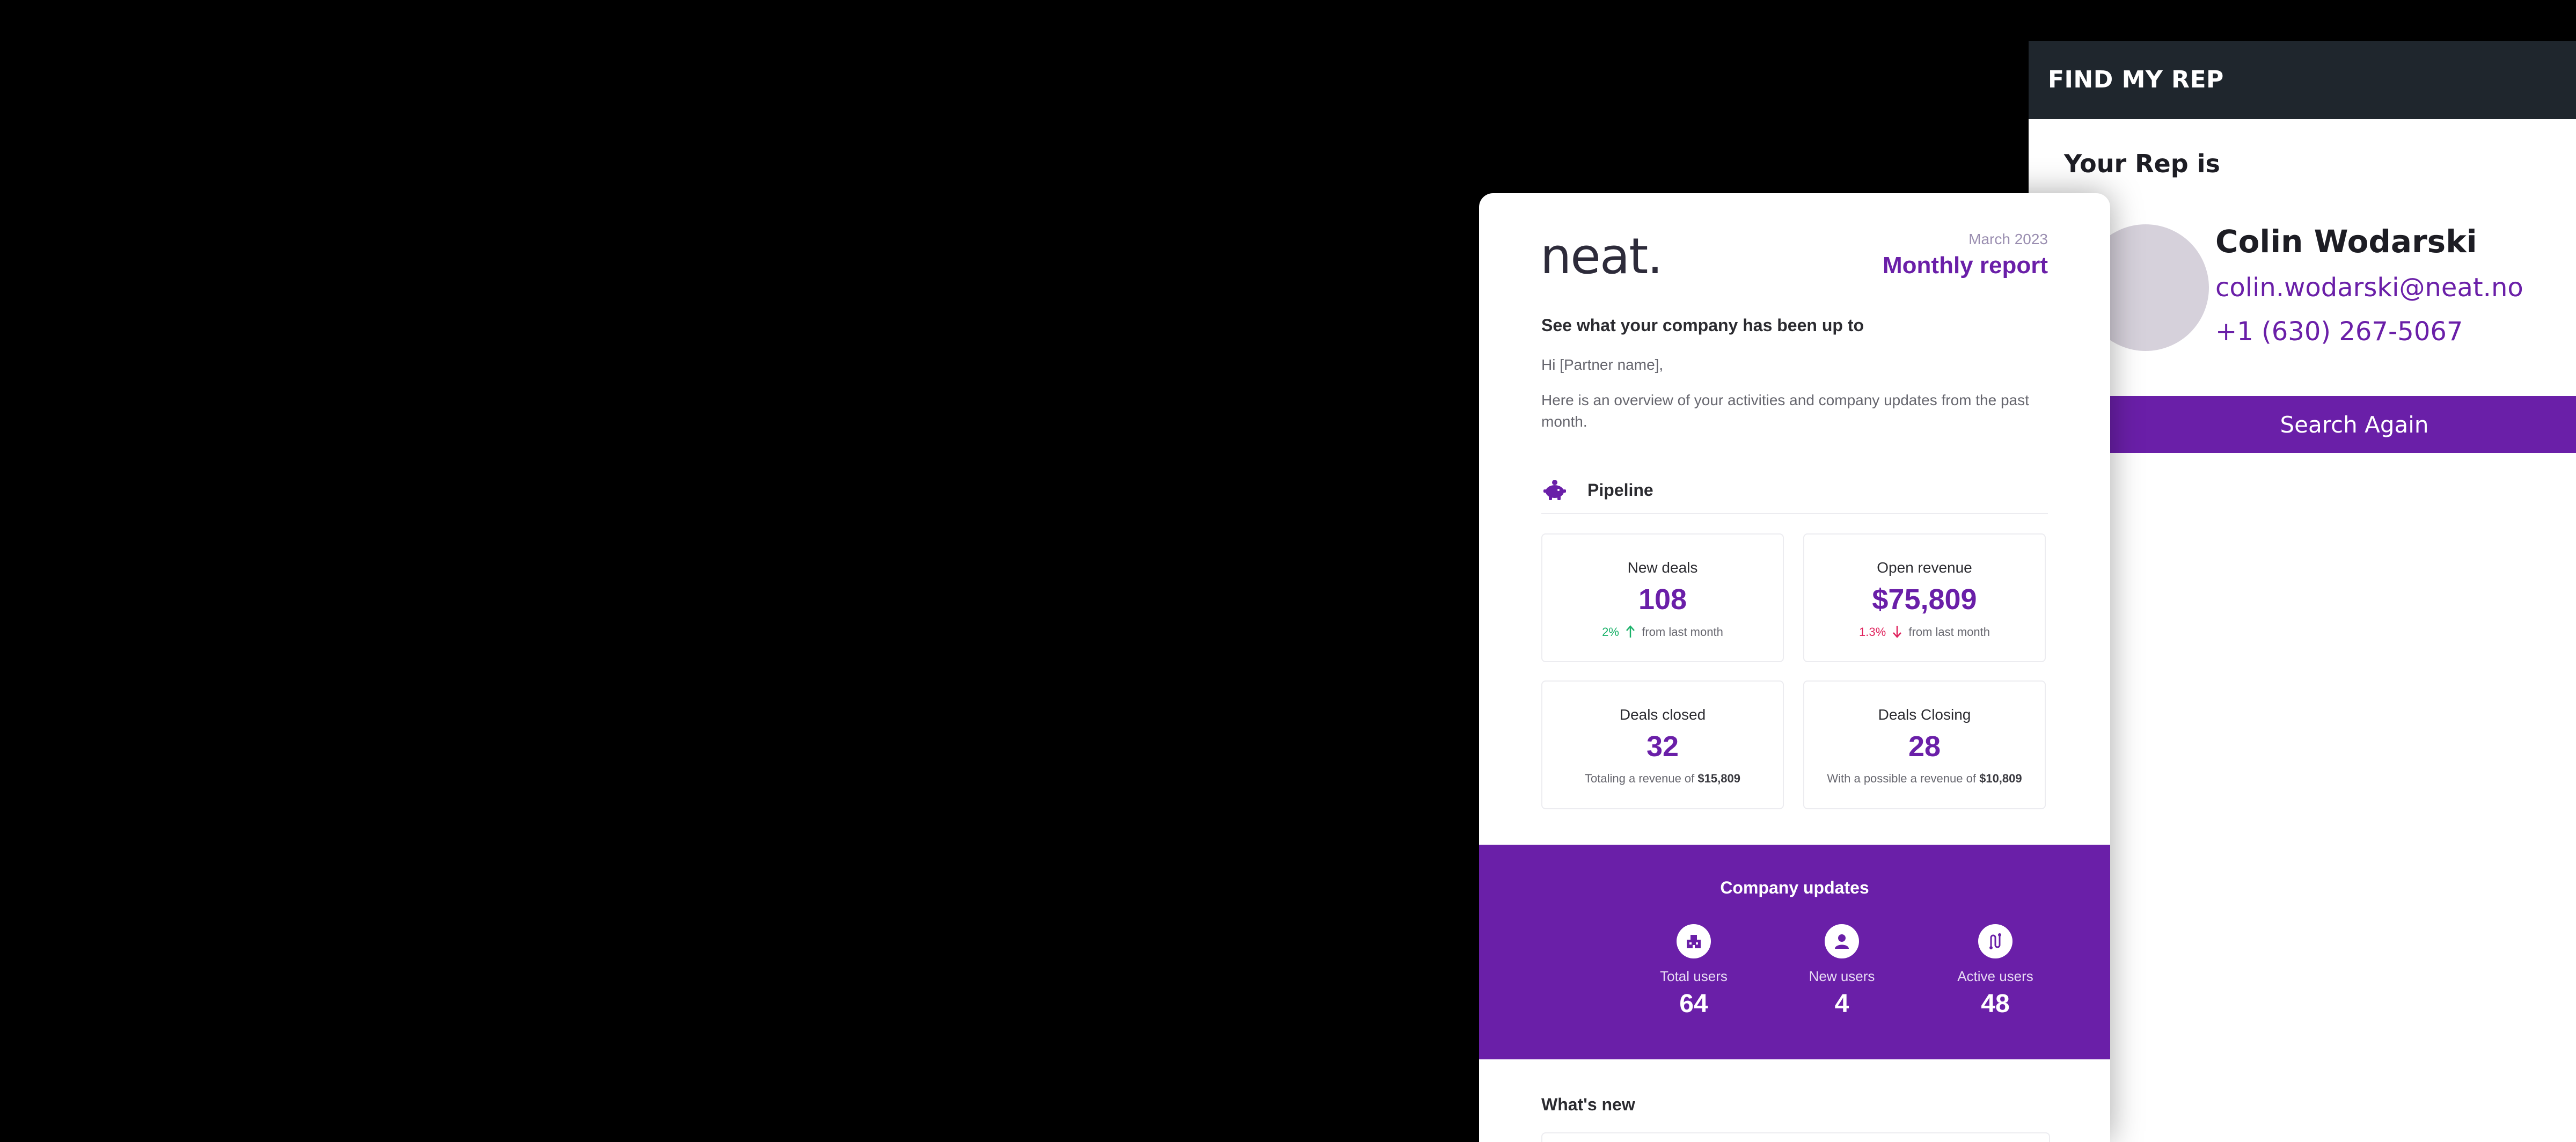  What do you see at coordinates (1842, 941) in the screenshot?
I see `user-icon` at bounding box center [1842, 941].